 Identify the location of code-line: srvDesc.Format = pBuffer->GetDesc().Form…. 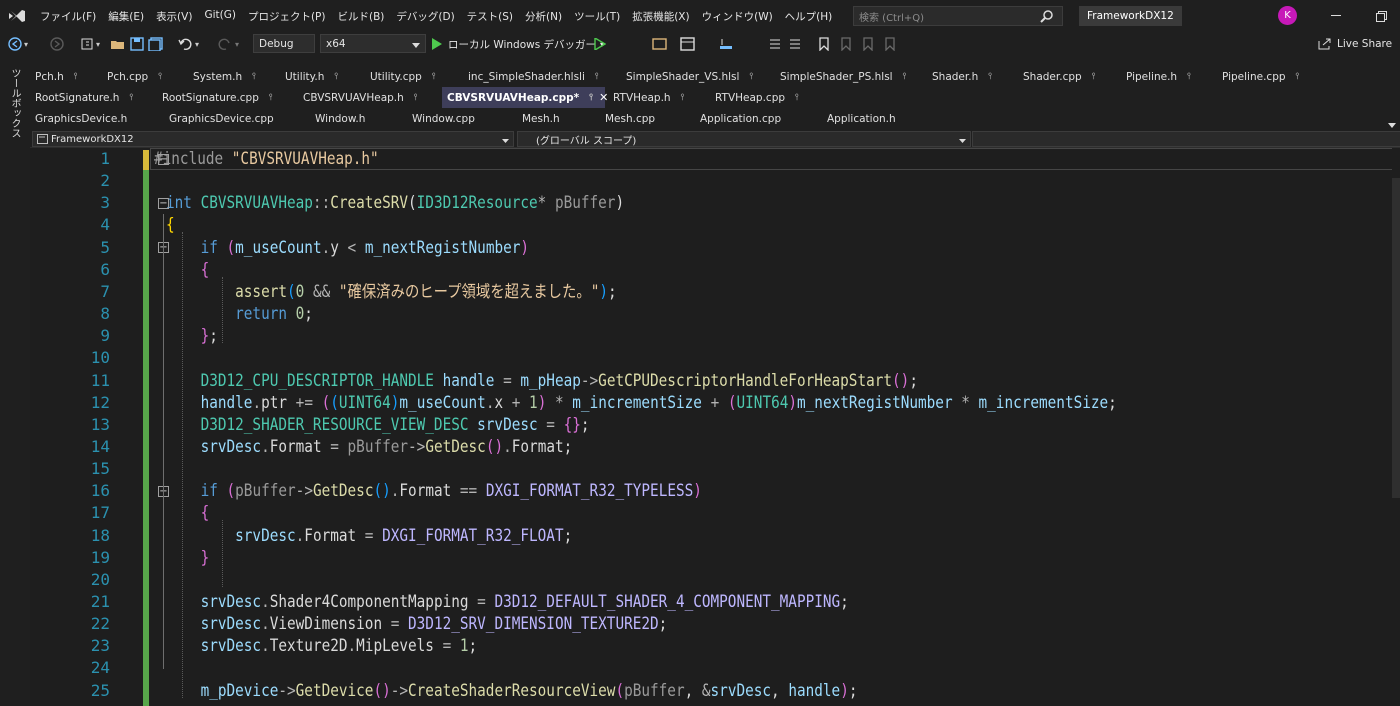
(369, 447).